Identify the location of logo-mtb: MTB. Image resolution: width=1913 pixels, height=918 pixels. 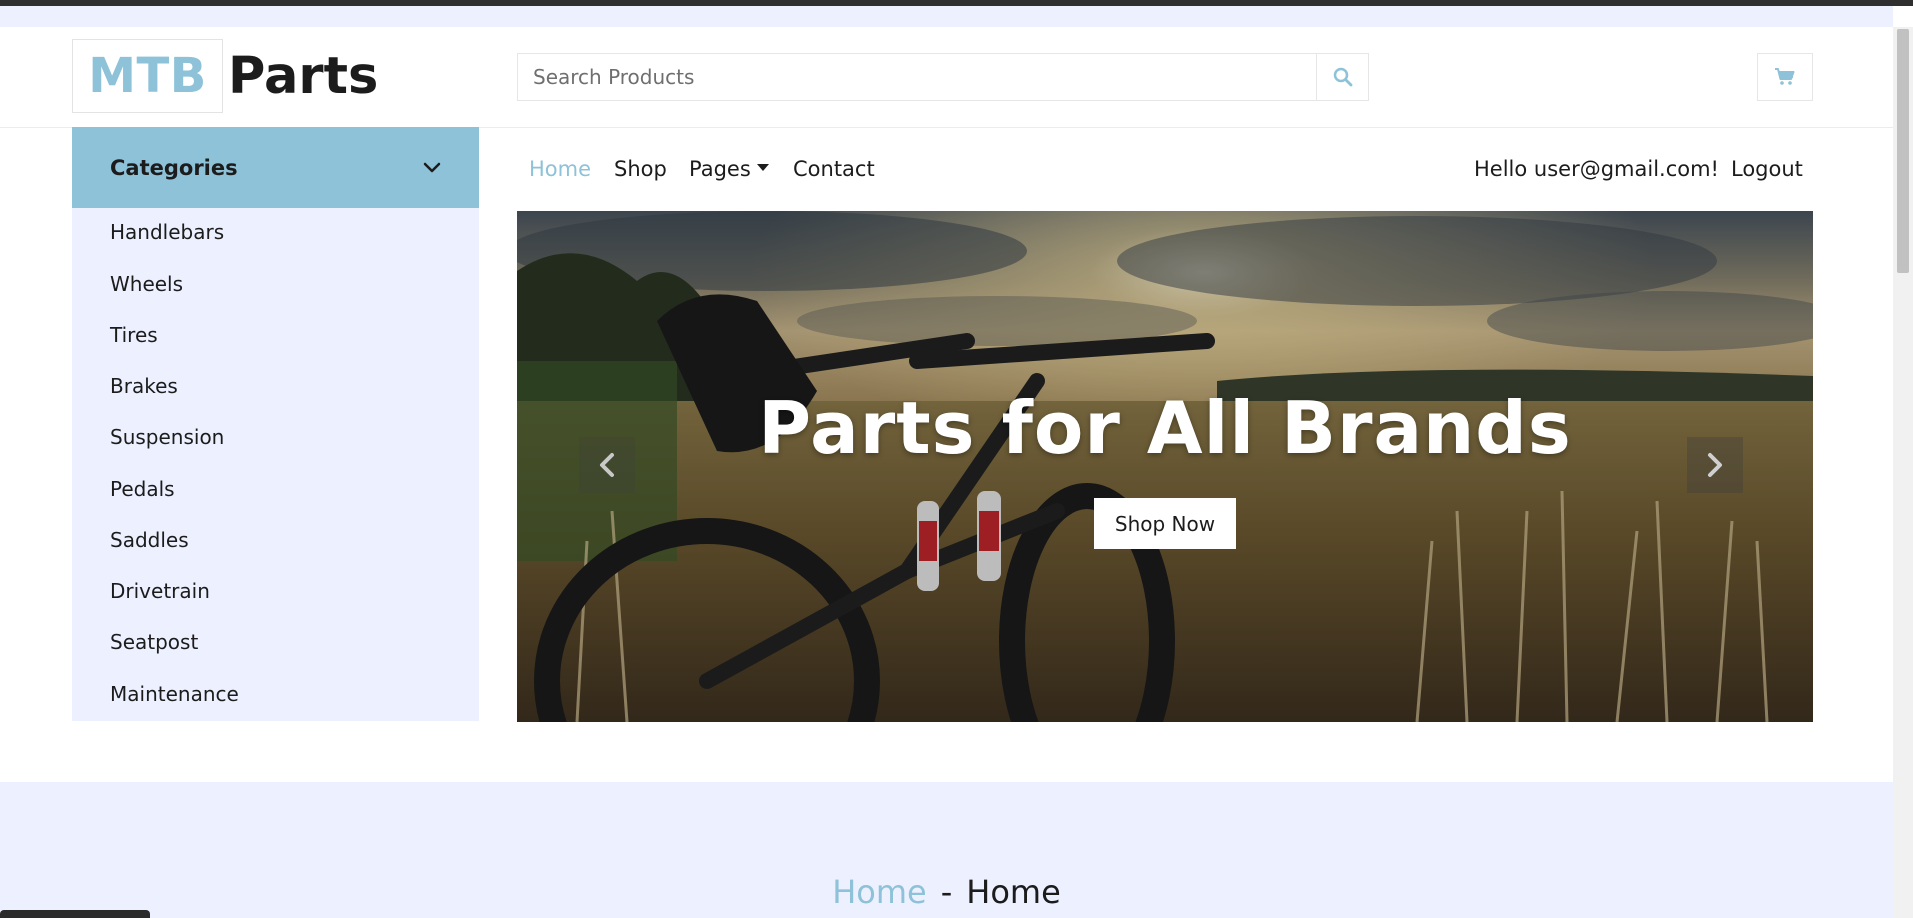
(147, 76).